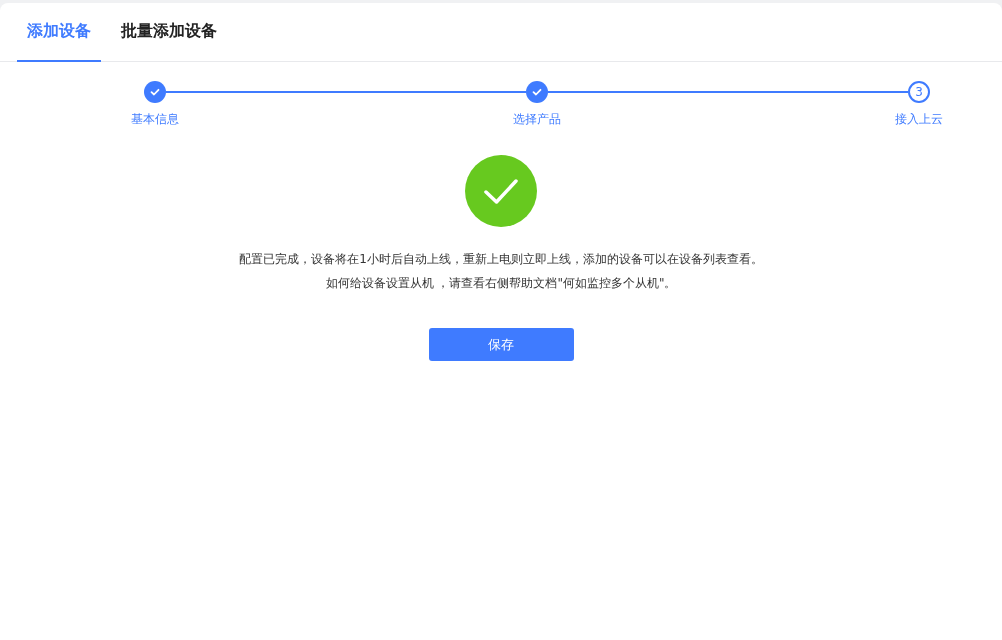 Image resolution: width=1002 pixels, height=640 pixels. I want to click on step-label: 基本信息, so click(155, 119).